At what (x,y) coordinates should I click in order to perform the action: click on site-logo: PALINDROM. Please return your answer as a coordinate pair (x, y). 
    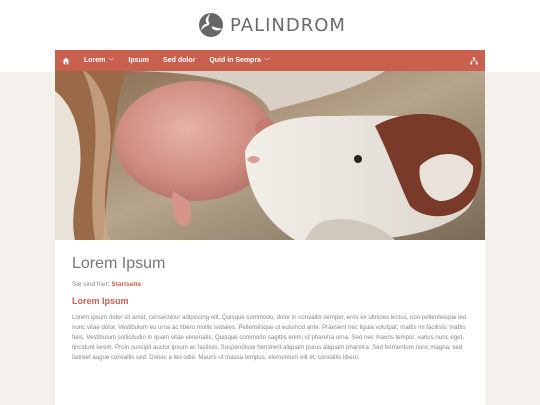
    Looking at the image, I should click on (272, 25).